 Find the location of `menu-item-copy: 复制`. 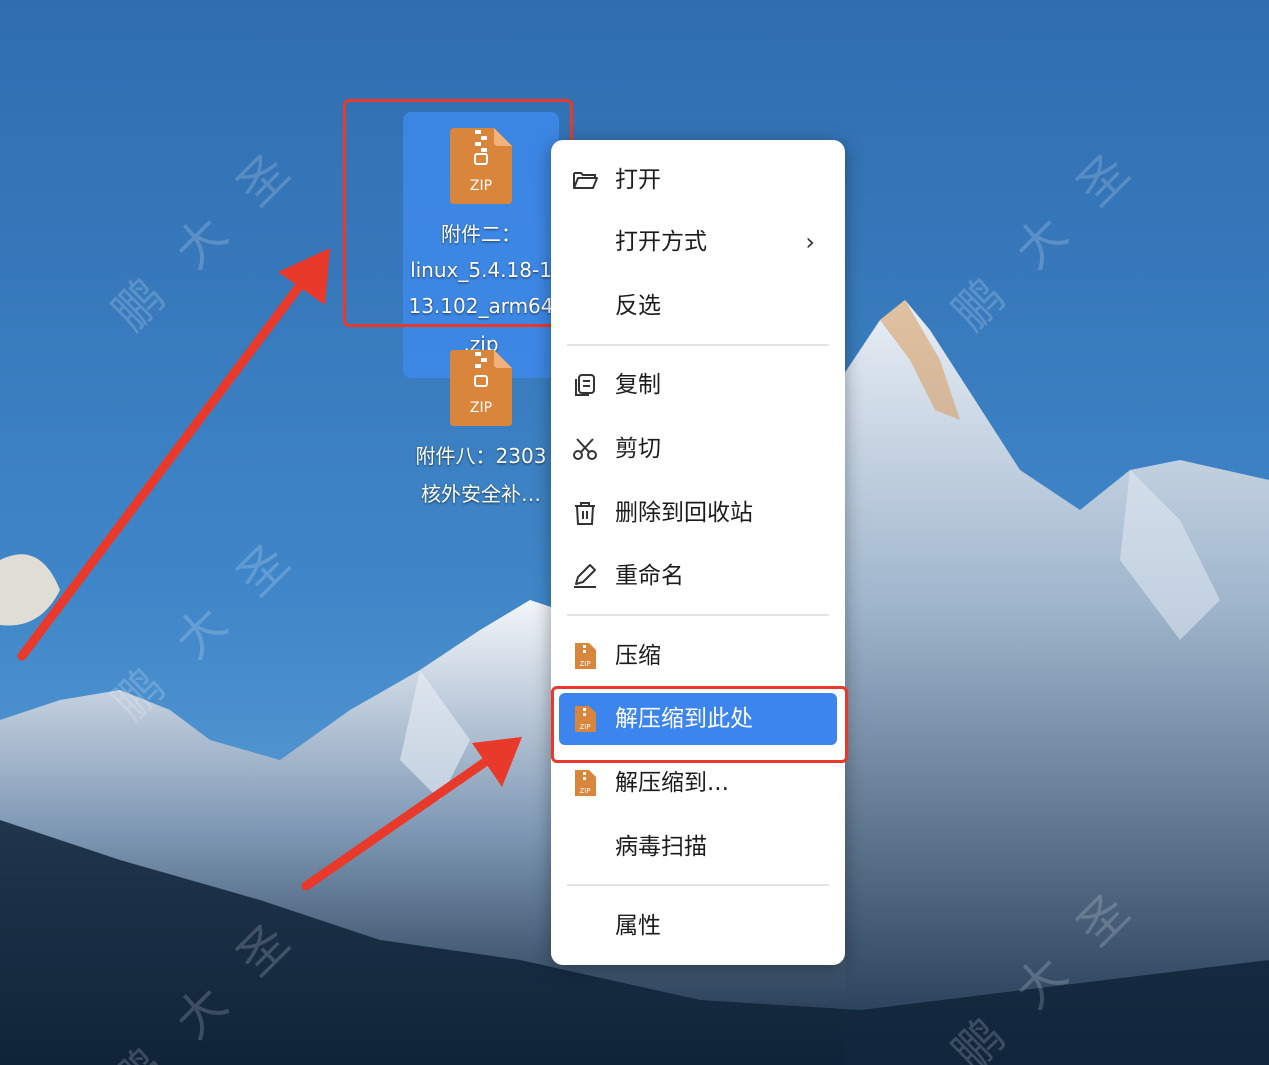

menu-item-copy: 复制 is located at coordinates (698, 385).